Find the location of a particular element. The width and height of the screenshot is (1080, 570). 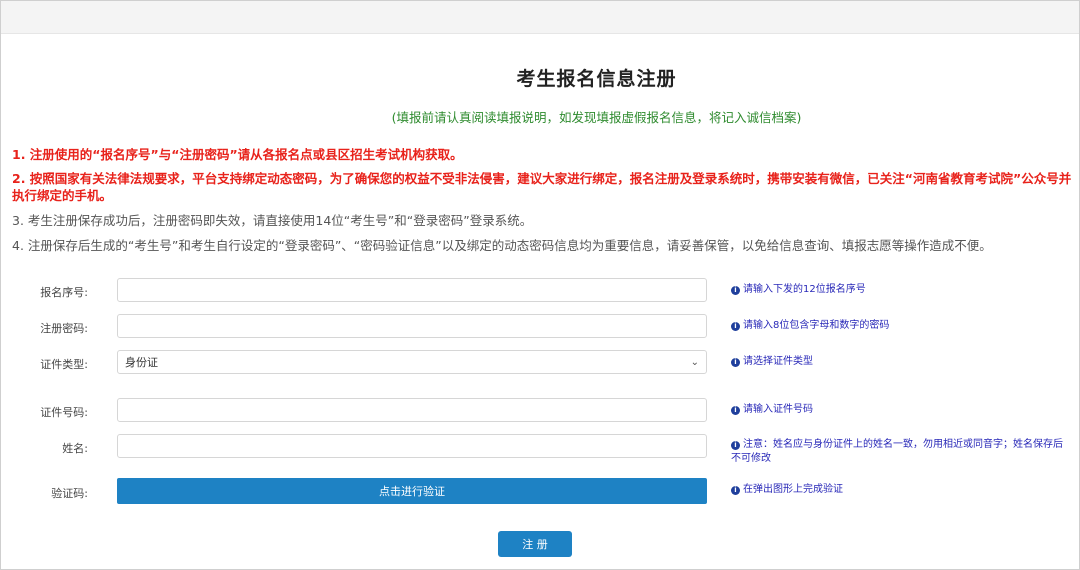

page-title: 考生报名信息注册 is located at coordinates (596, 79).